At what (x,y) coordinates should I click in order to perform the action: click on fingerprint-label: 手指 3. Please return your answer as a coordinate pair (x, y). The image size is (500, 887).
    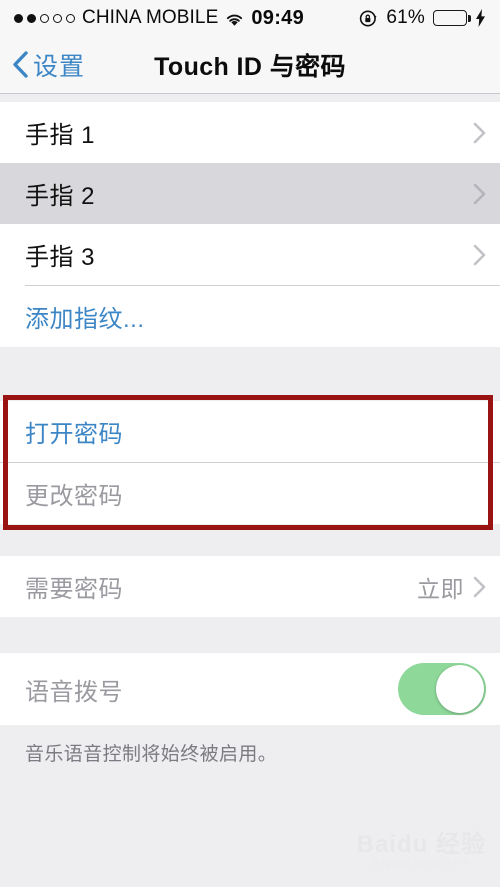
    Looking at the image, I should click on (60, 257).